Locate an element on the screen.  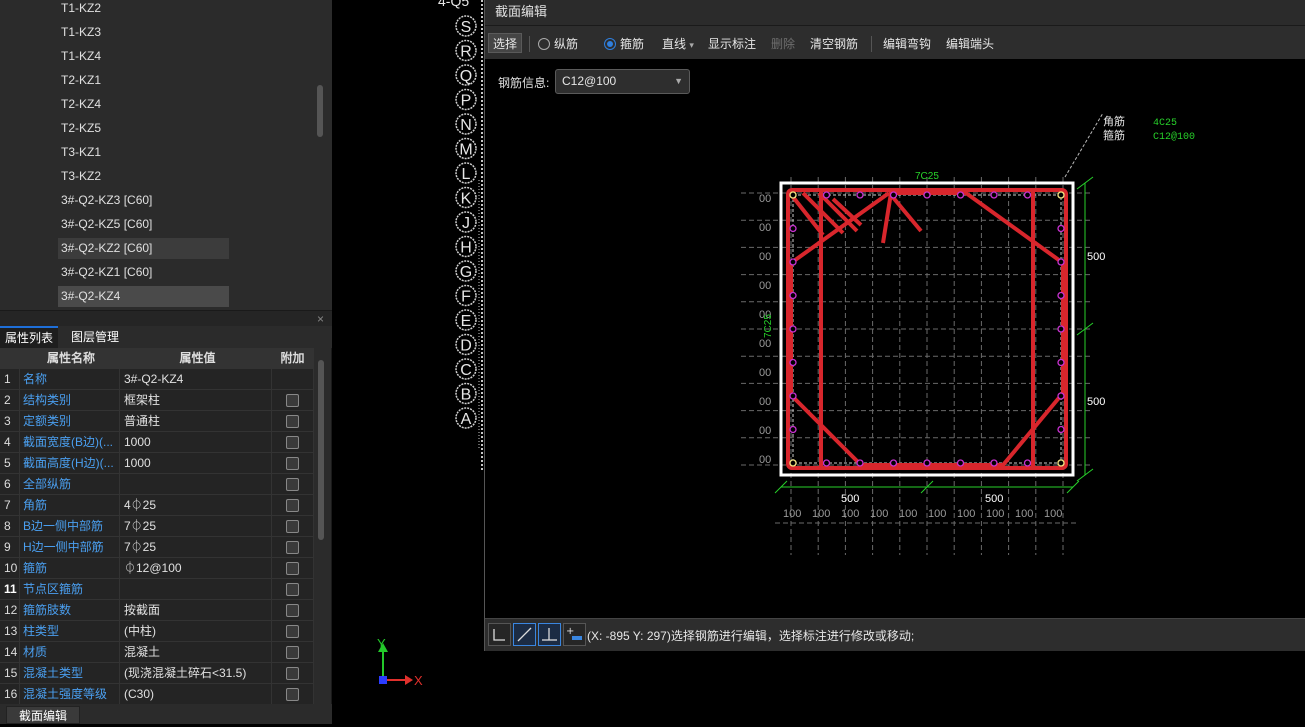
tree-item: T3-KZ1 is located at coordinates (143, 152).